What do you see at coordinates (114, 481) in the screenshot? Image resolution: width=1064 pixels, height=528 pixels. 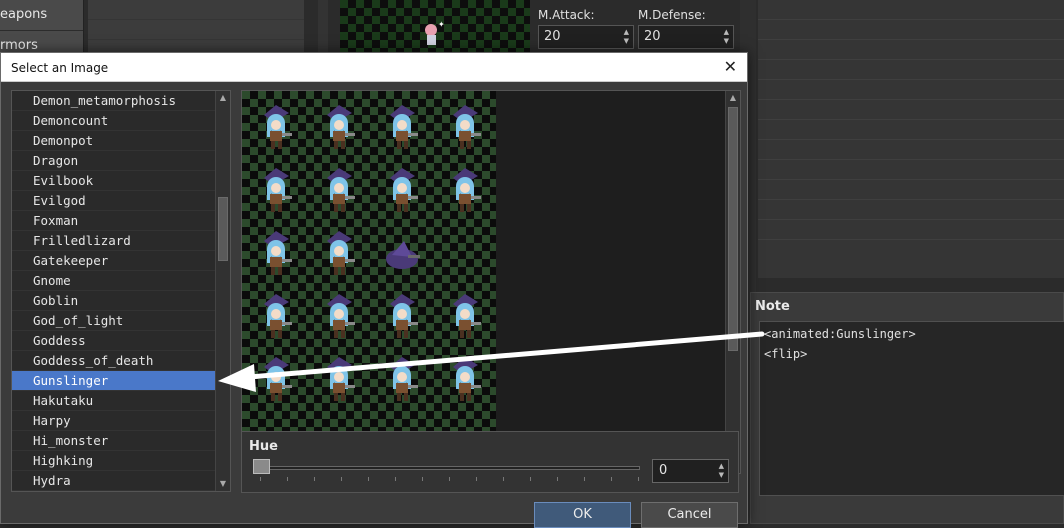 I see `file-list-item: Hydra` at bounding box center [114, 481].